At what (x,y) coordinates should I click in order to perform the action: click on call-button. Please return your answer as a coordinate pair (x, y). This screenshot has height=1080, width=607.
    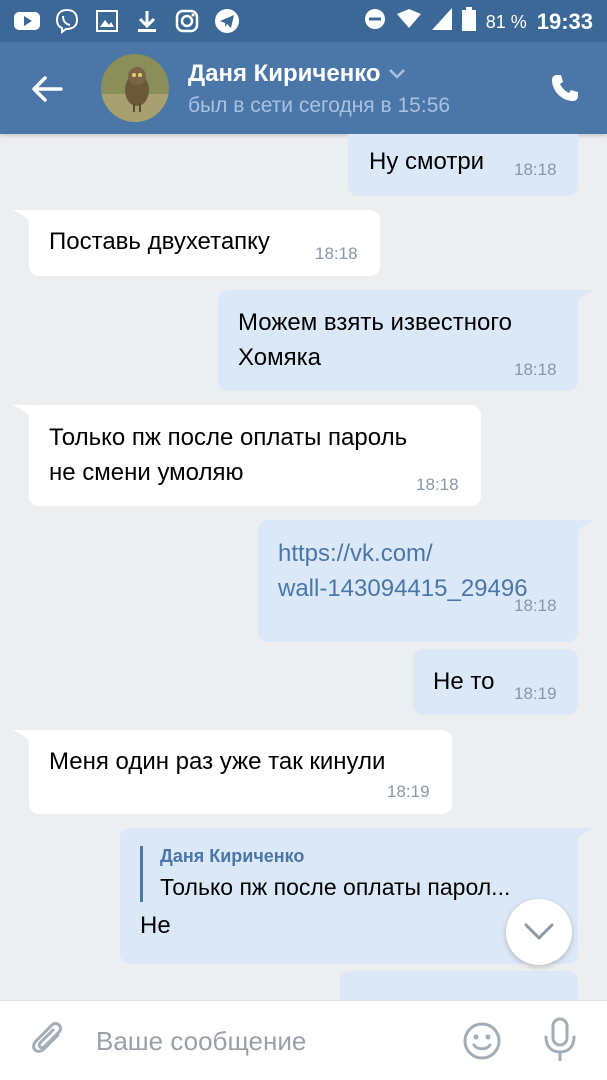
    Looking at the image, I should click on (565, 88).